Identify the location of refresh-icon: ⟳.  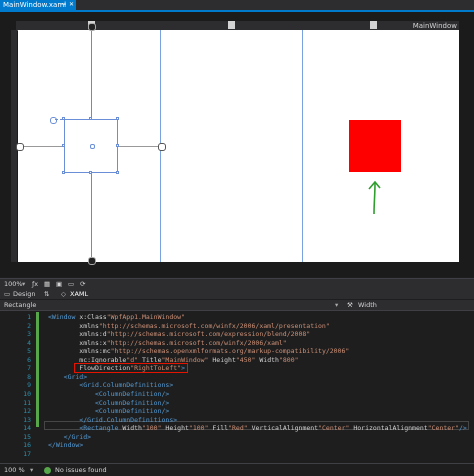
(82, 284).